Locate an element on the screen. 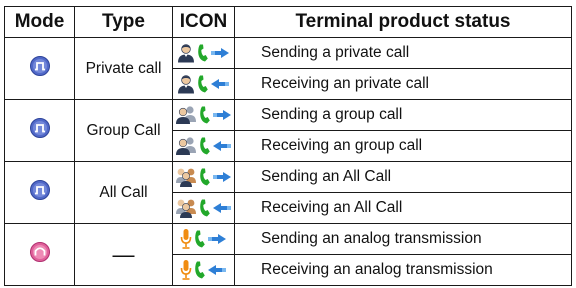  call-type-cell: — is located at coordinates (123, 254).